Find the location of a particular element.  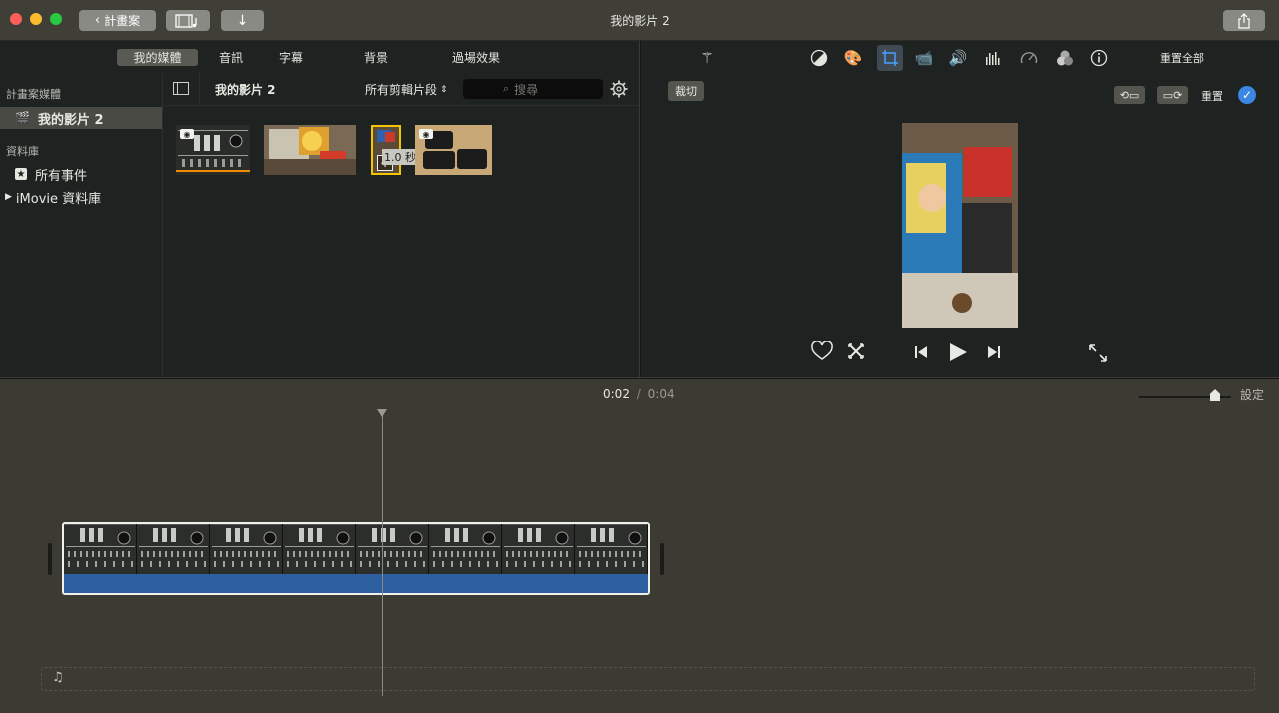

search-input: 搜尋 is located at coordinates (526, 89).